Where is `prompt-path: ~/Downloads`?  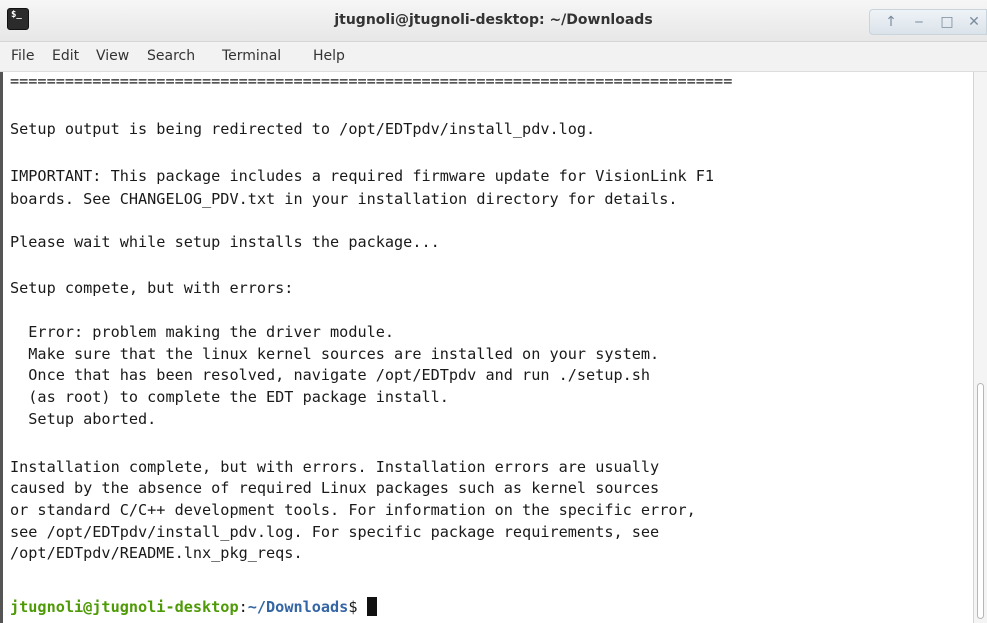 prompt-path: ~/Downloads is located at coordinates (298, 607).